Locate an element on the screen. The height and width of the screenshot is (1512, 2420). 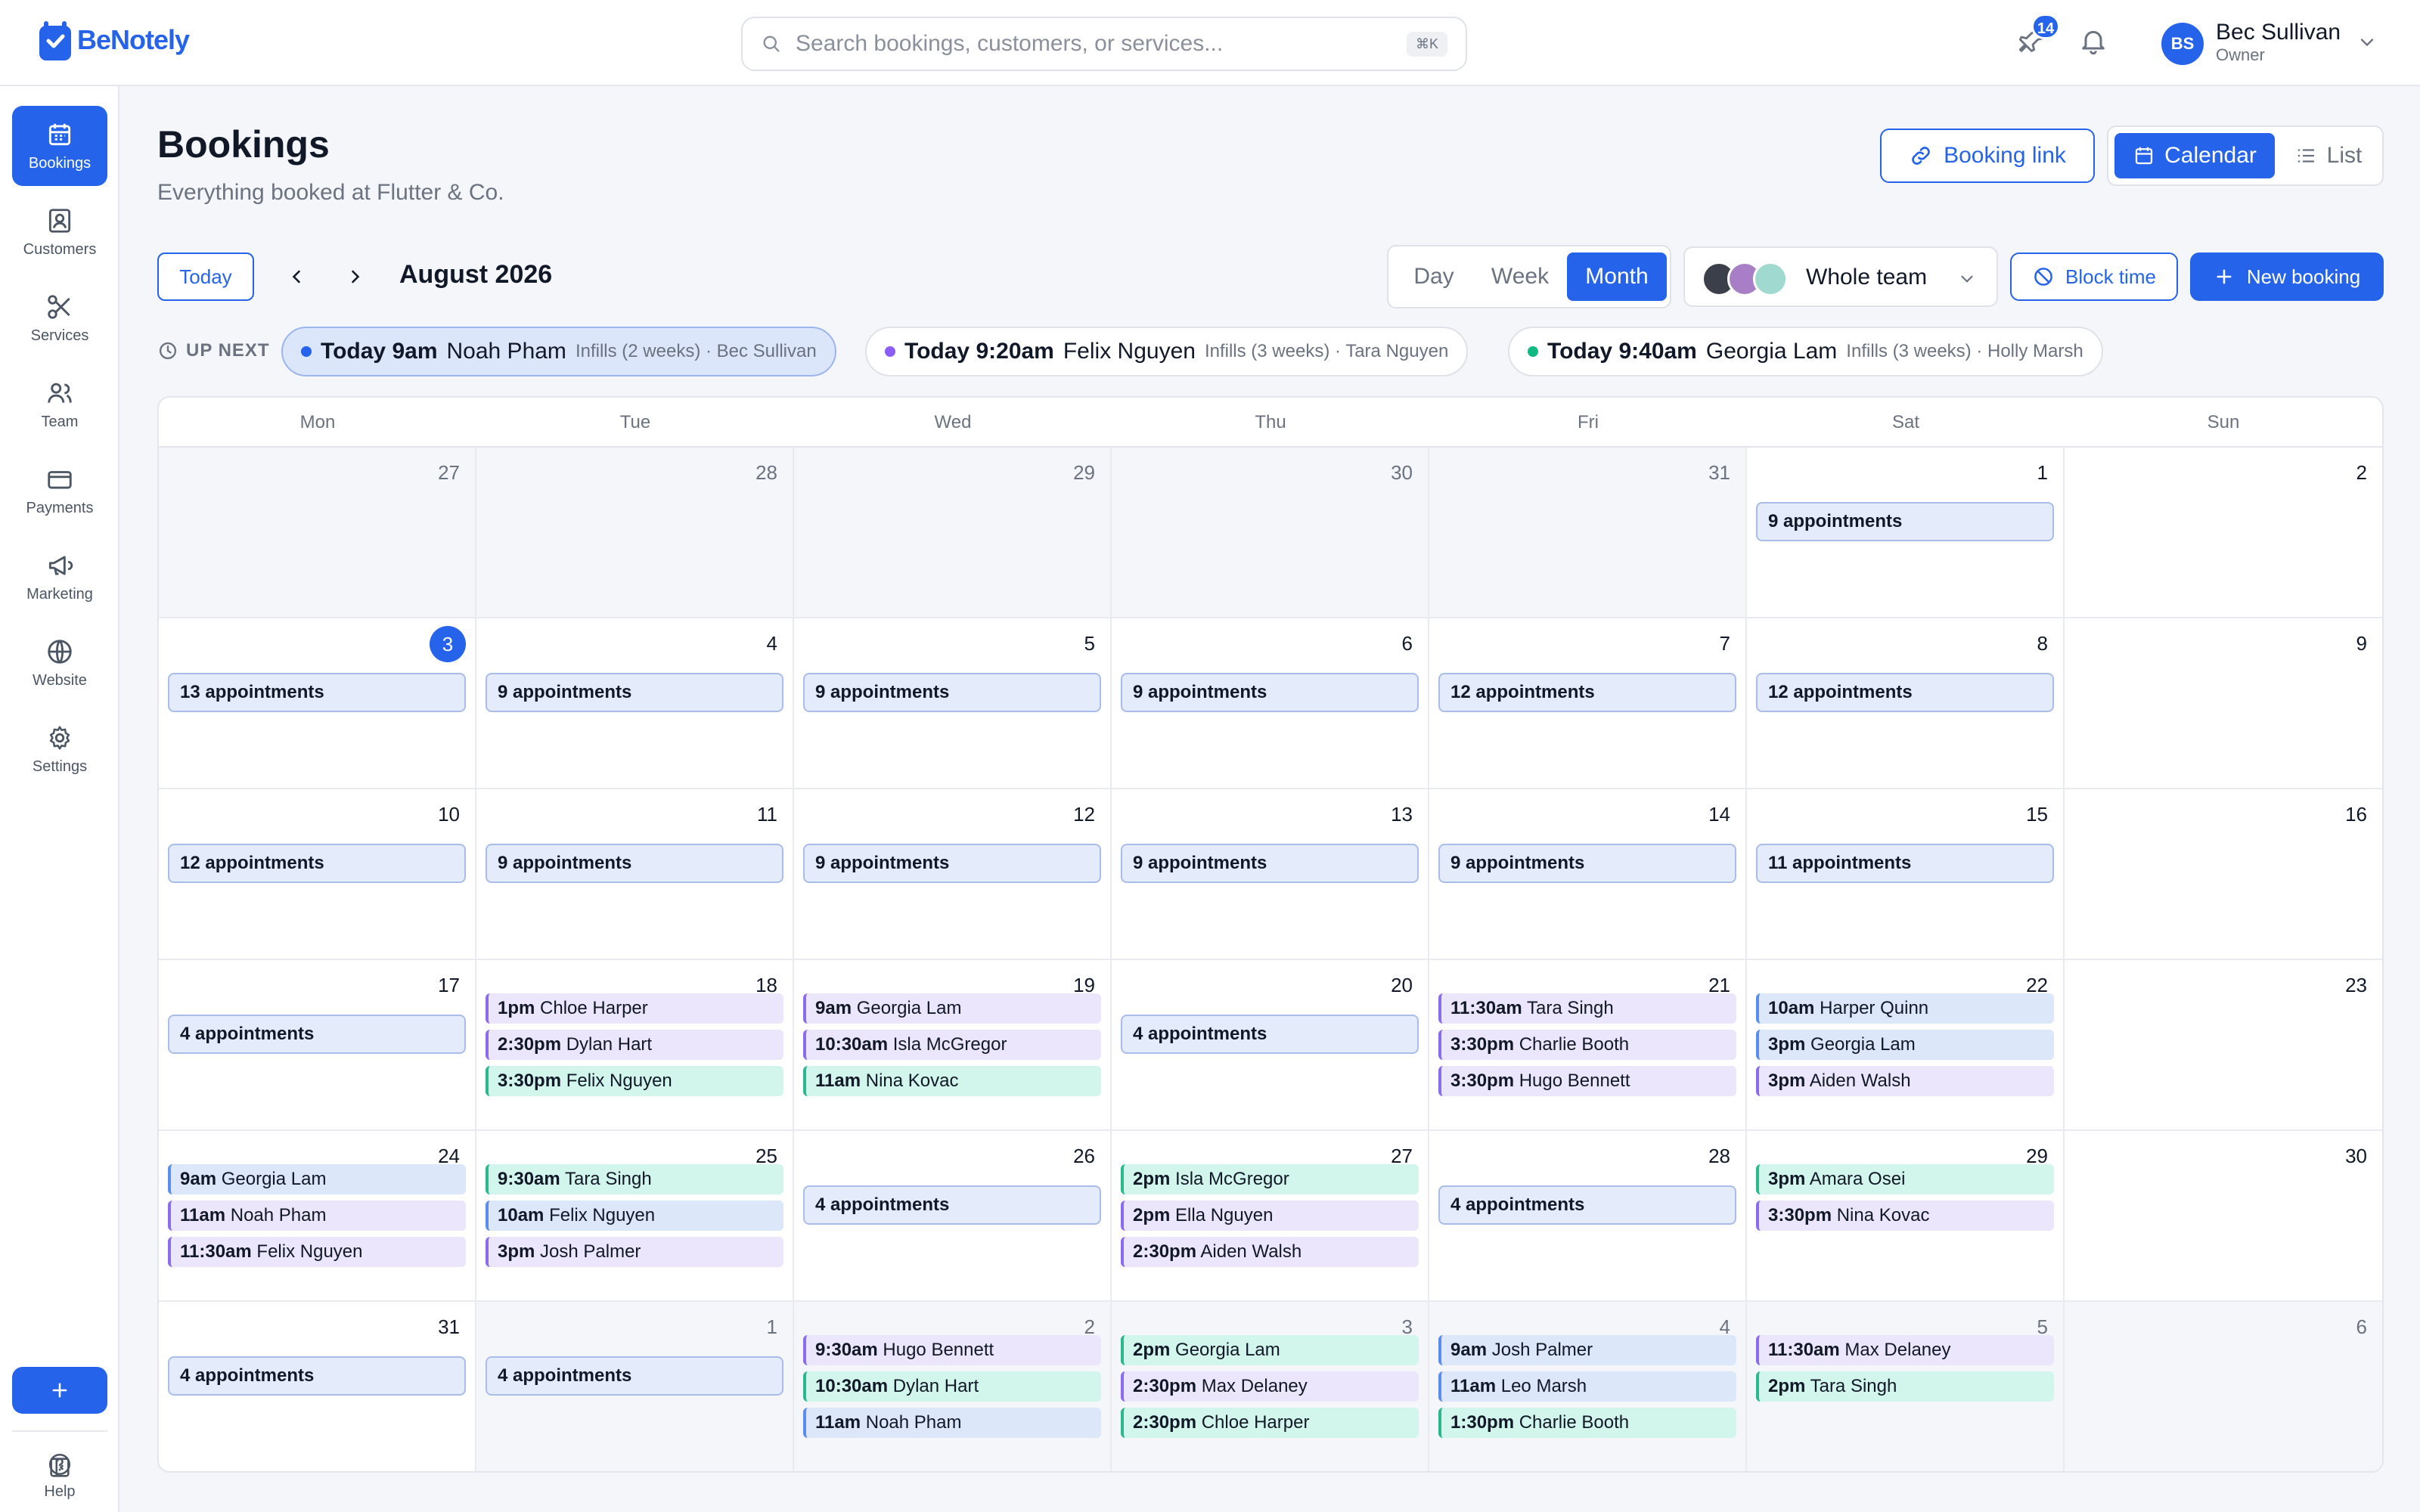
user-menu-toggle is located at coordinates (2367, 42).